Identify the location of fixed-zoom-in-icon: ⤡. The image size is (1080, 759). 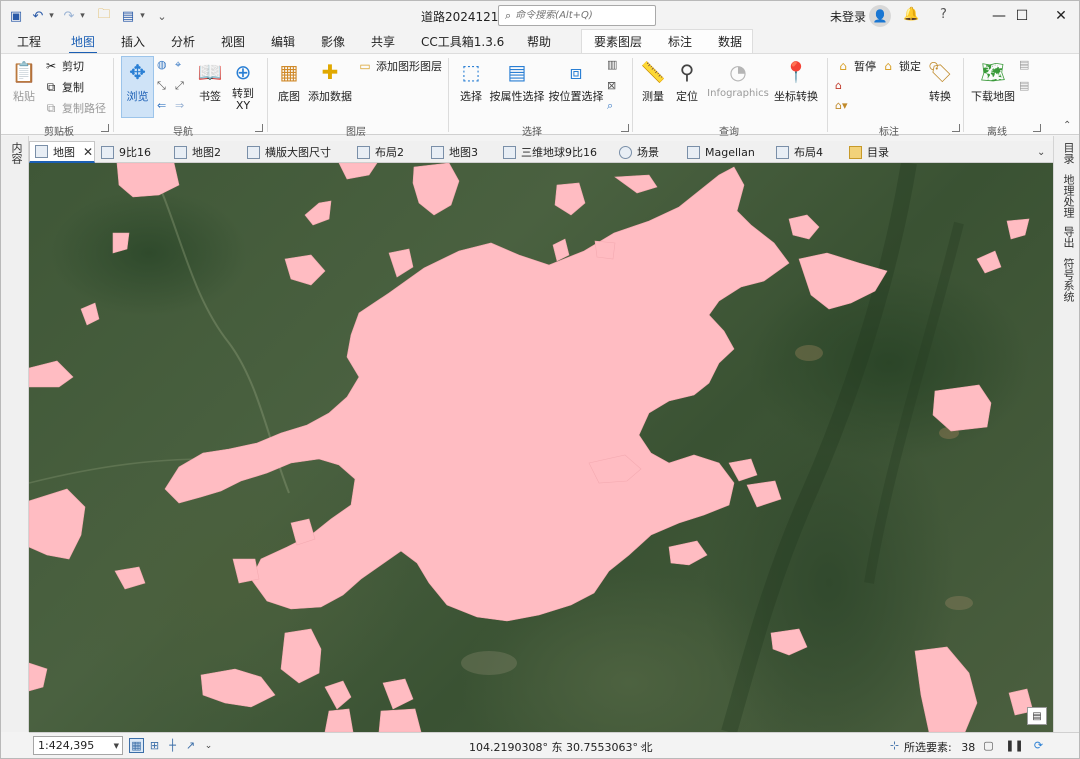
(161, 86).